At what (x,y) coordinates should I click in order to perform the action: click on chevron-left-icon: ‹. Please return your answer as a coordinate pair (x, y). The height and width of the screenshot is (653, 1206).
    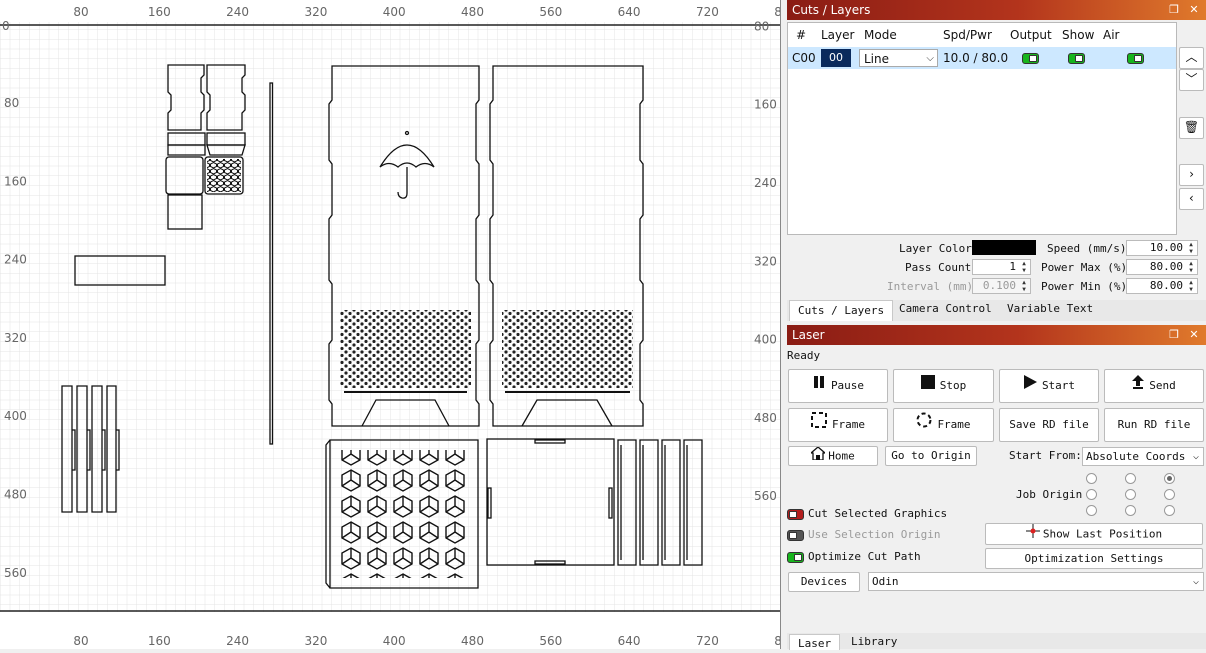
    Looking at the image, I should click on (1191, 198).